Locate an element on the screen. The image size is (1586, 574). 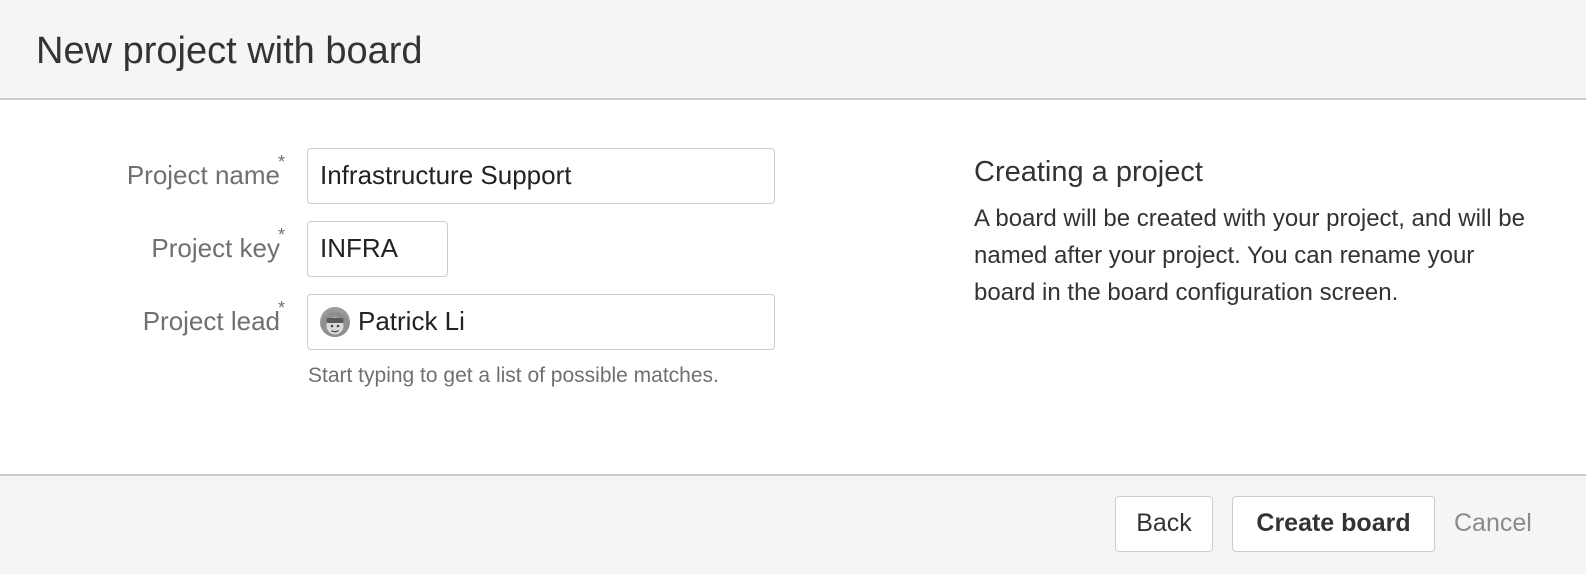
project-key-input: INFRA is located at coordinates (377, 249).